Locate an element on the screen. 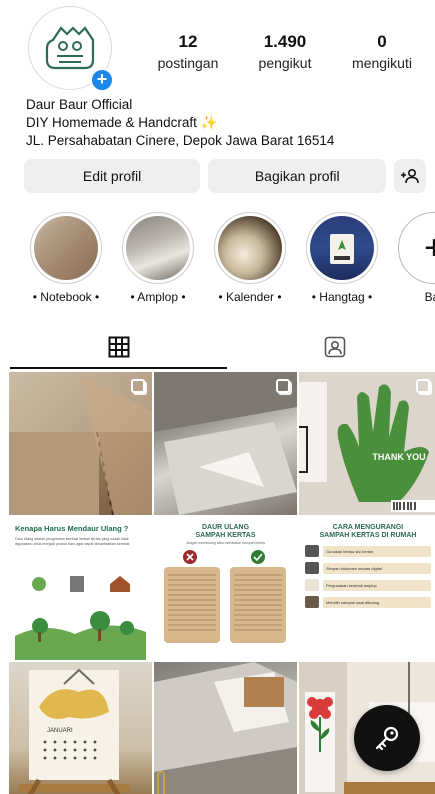  calendar-month: JANUARI is located at coordinates (60, 731).